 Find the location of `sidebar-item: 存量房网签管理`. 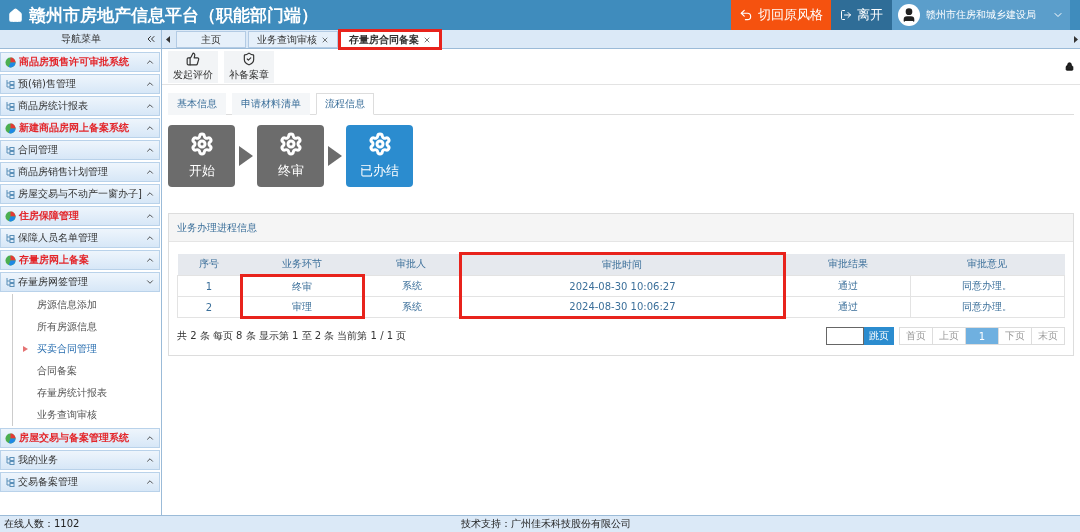

sidebar-item: 存量房网签管理 is located at coordinates (80, 282).